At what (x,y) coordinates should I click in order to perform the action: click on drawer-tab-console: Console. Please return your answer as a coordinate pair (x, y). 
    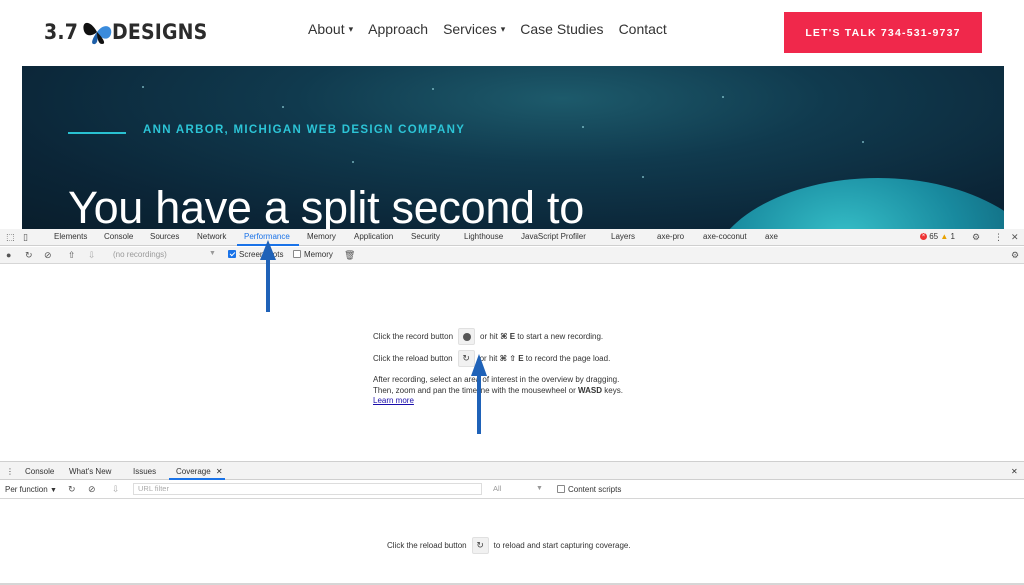
    Looking at the image, I should click on (39, 471).